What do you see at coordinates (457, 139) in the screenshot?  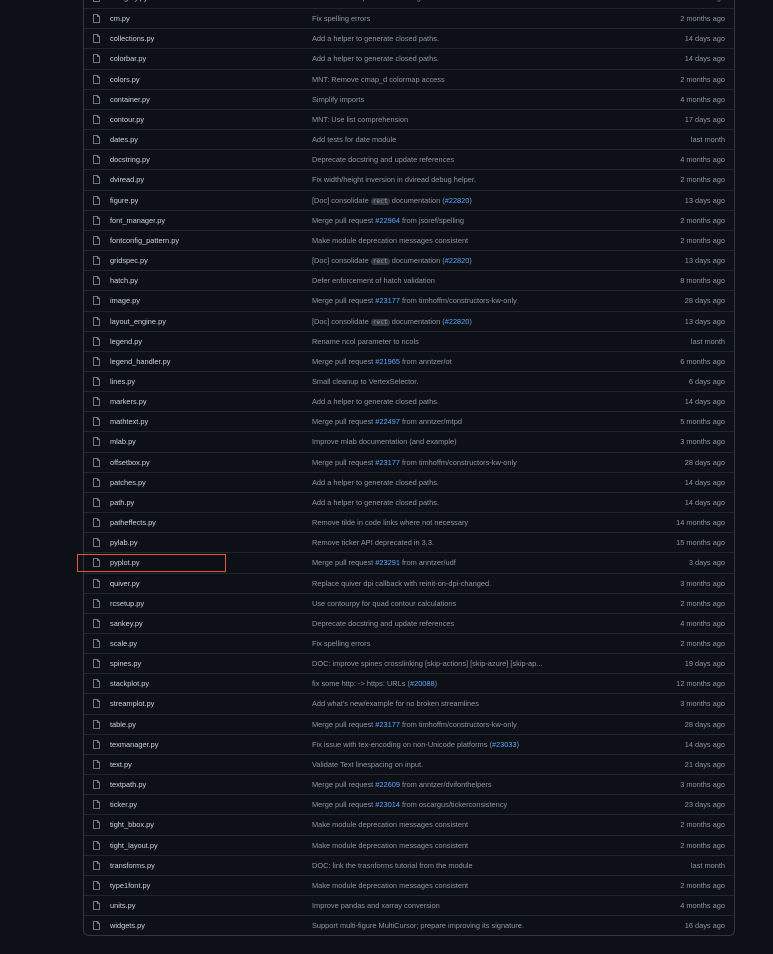 I see `commit-message: Add tests for date module` at bounding box center [457, 139].